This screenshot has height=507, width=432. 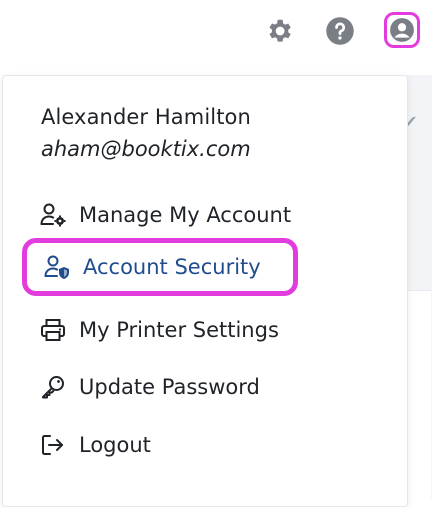 I want to click on user-gear-icon, so click(x=53, y=215).